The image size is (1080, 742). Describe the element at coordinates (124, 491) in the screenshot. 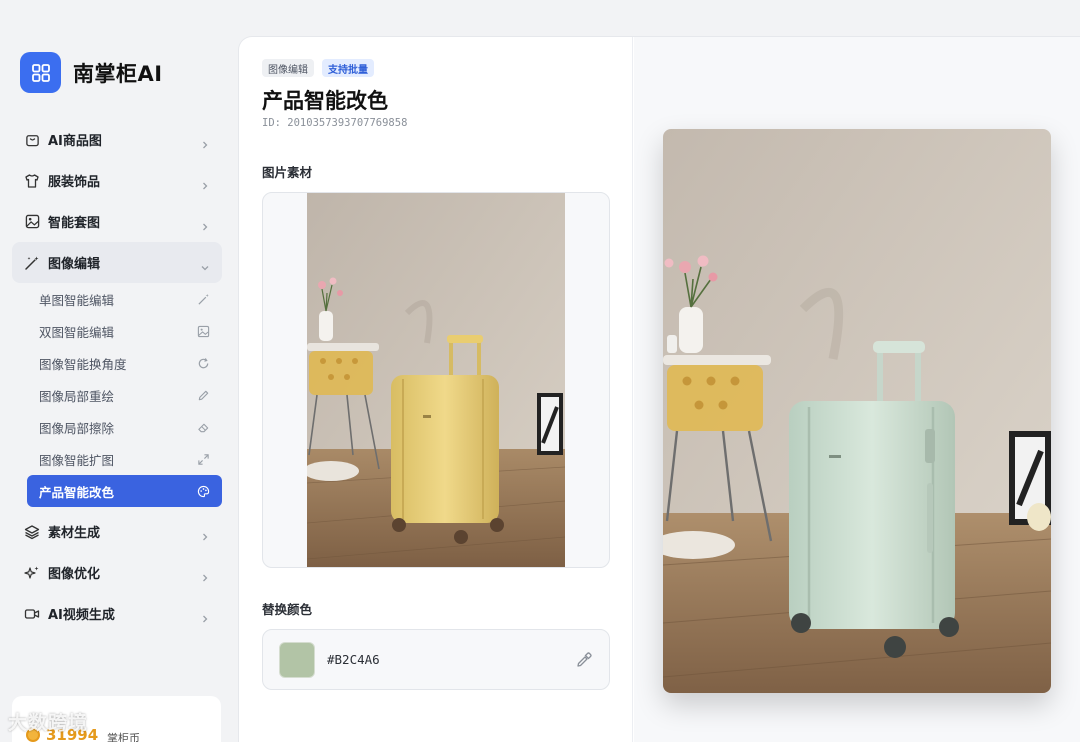

I see `sub-item-recolor: 产品智能改色` at that location.